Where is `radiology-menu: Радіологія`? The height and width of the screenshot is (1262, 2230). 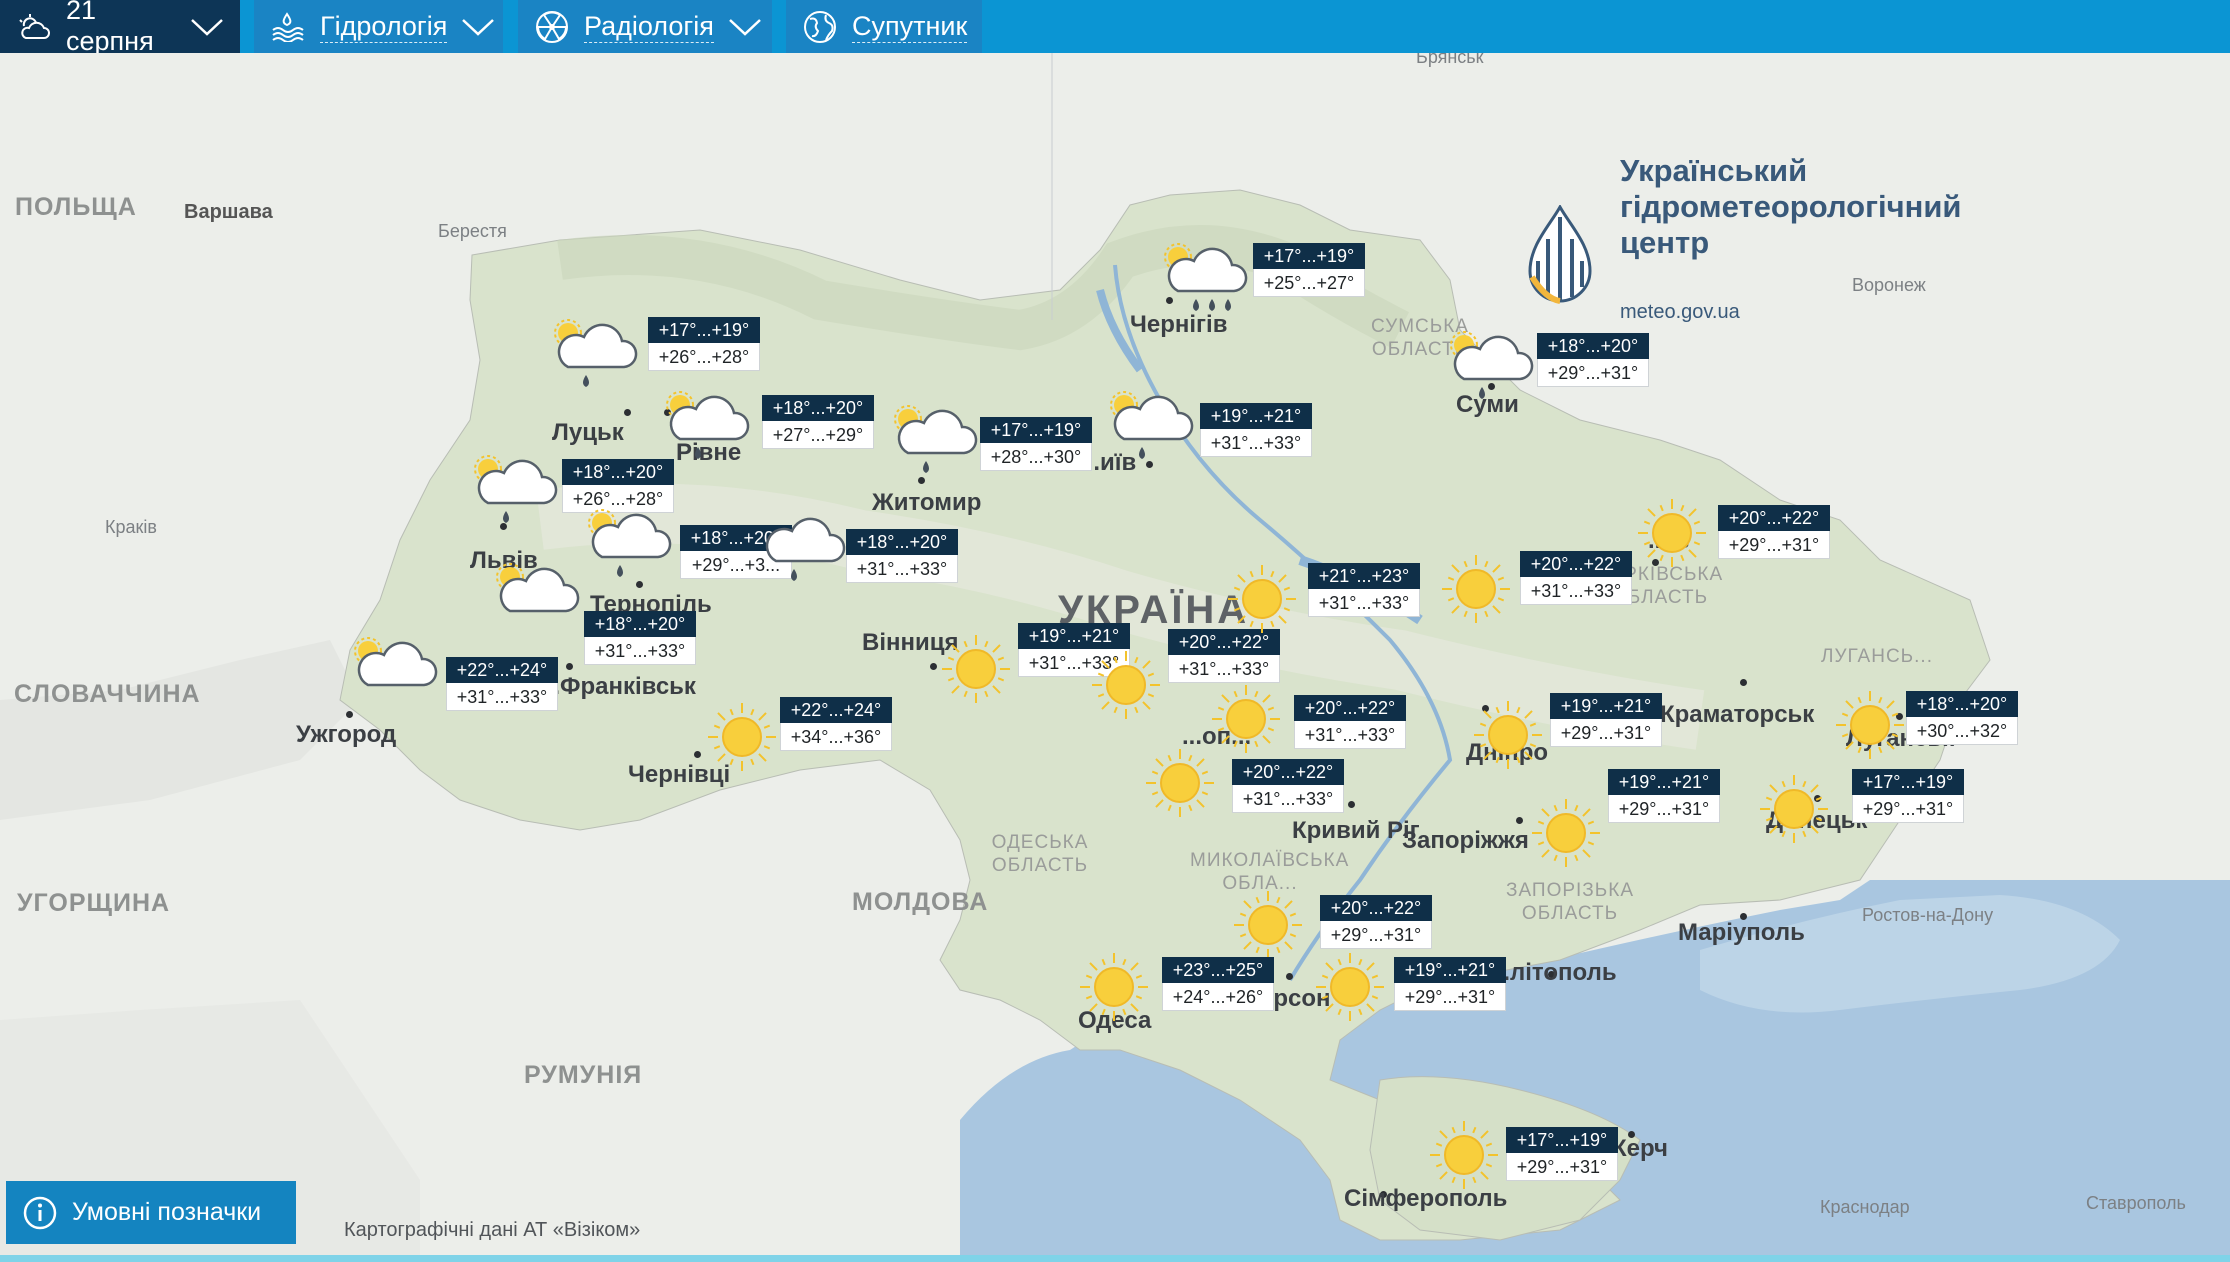 radiology-menu: Радіологія is located at coordinates (645, 26).